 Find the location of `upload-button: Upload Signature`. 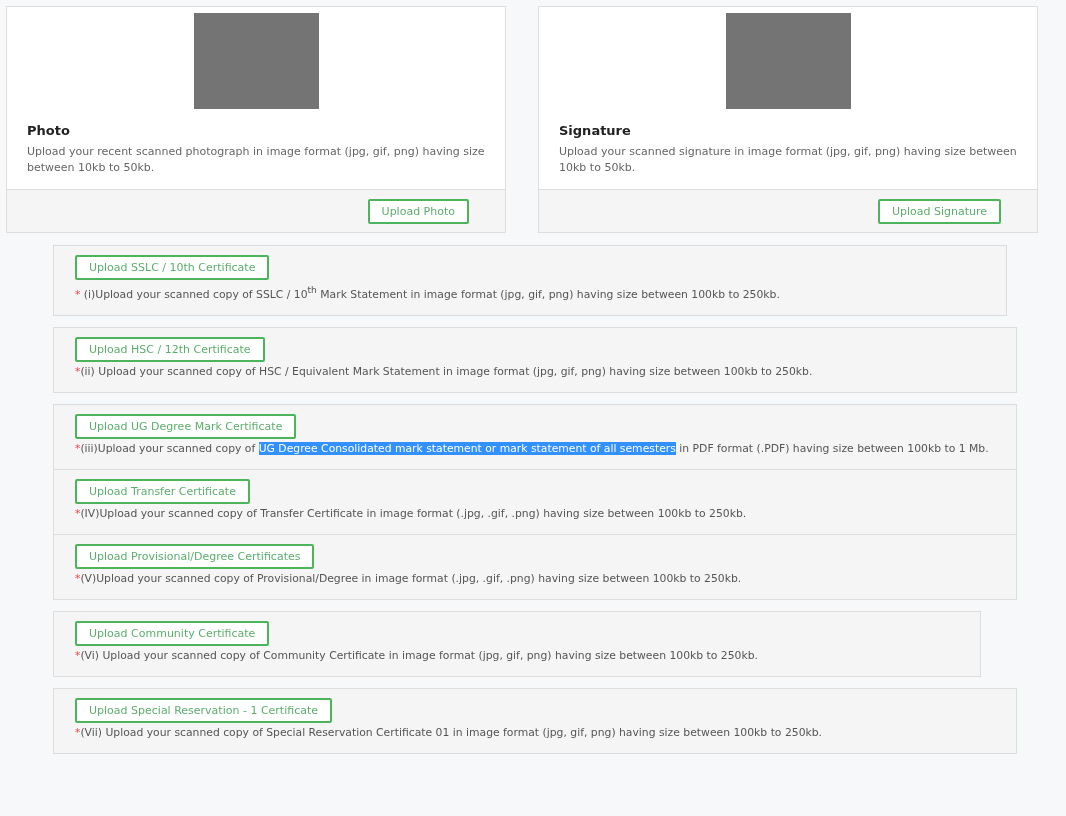

upload-button: Upload Signature is located at coordinates (939, 211).